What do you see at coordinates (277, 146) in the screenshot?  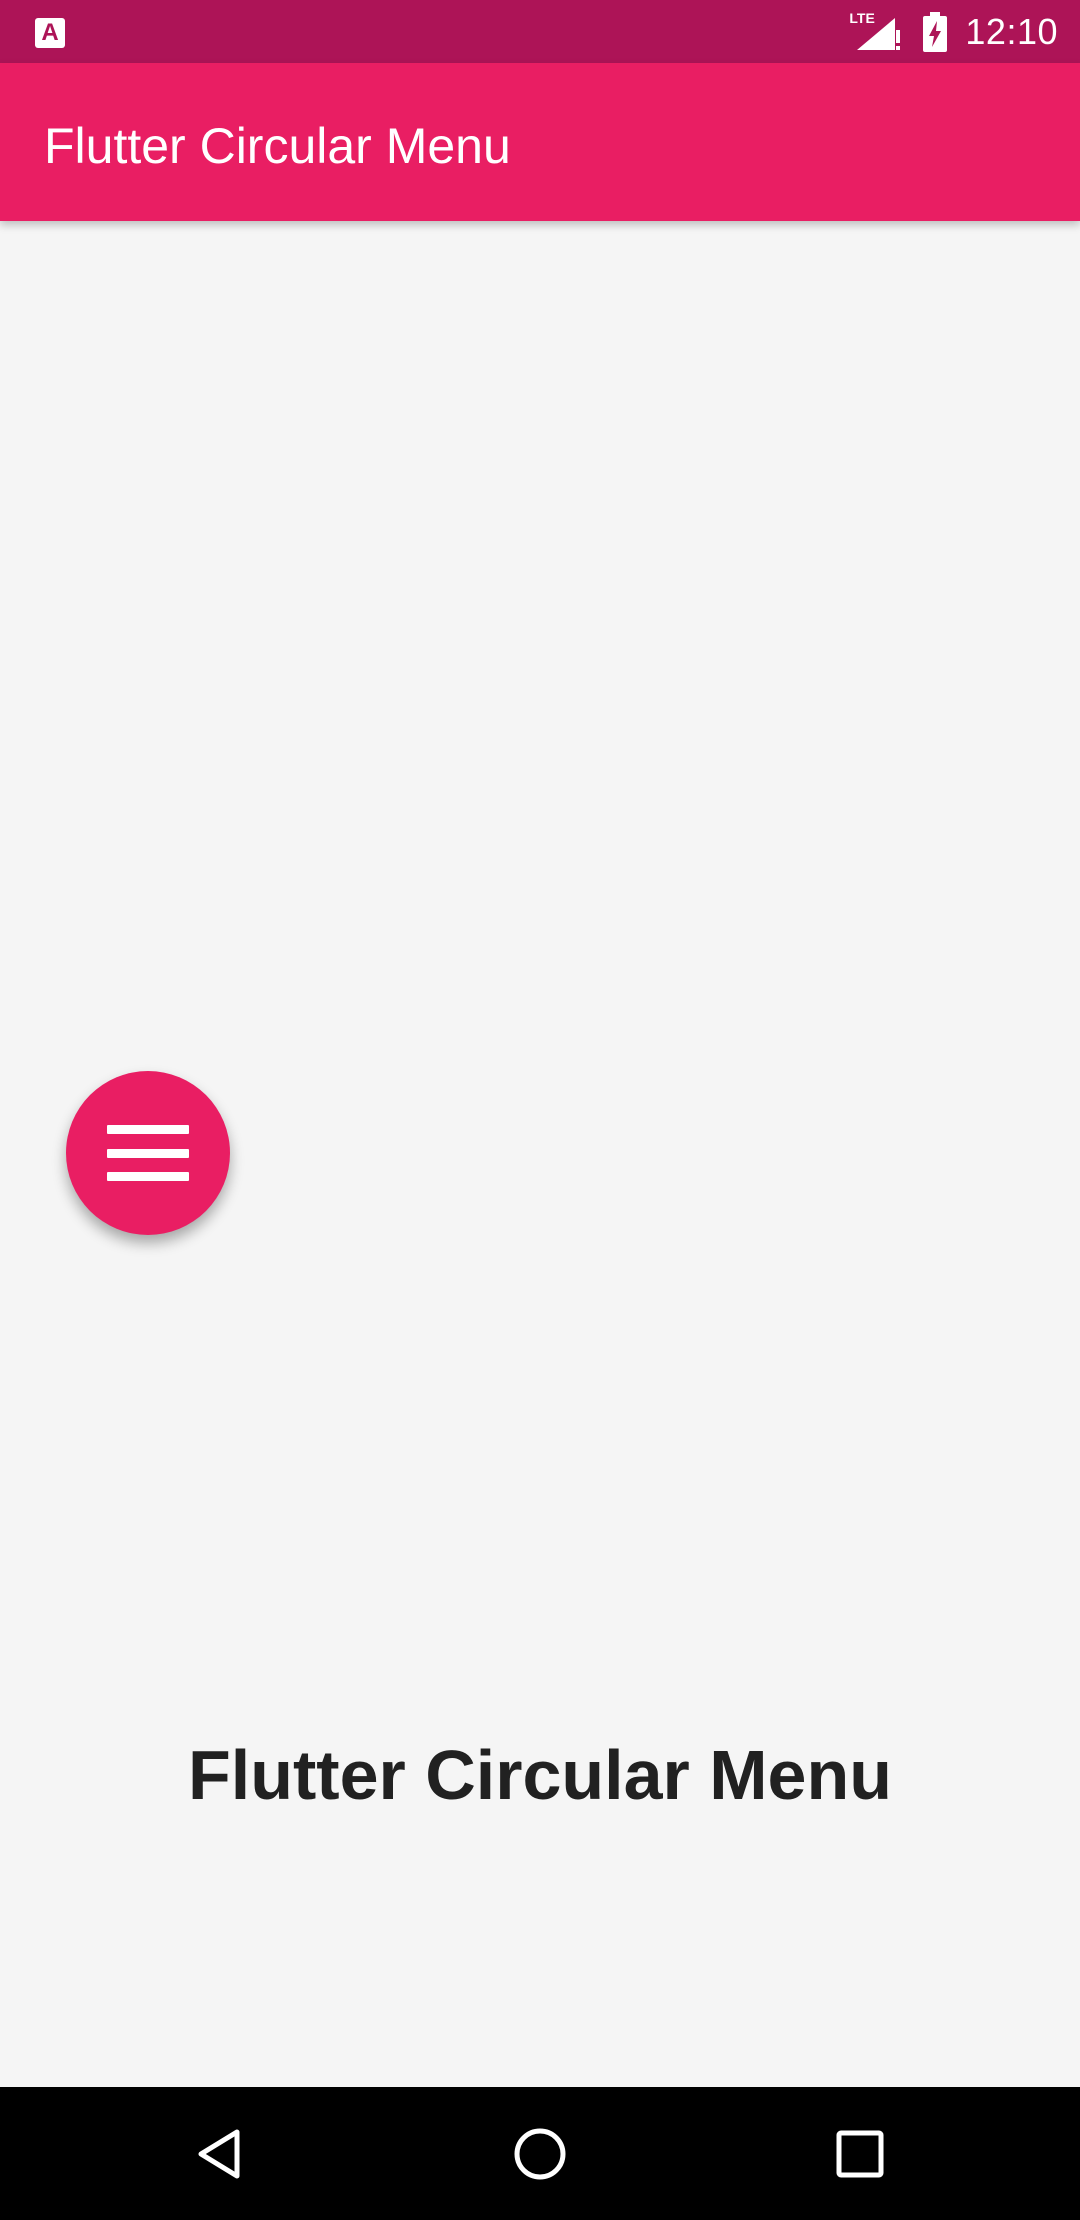 I see `app-bar-title: Flutter Circular Menu` at bounding box center [277, 146].